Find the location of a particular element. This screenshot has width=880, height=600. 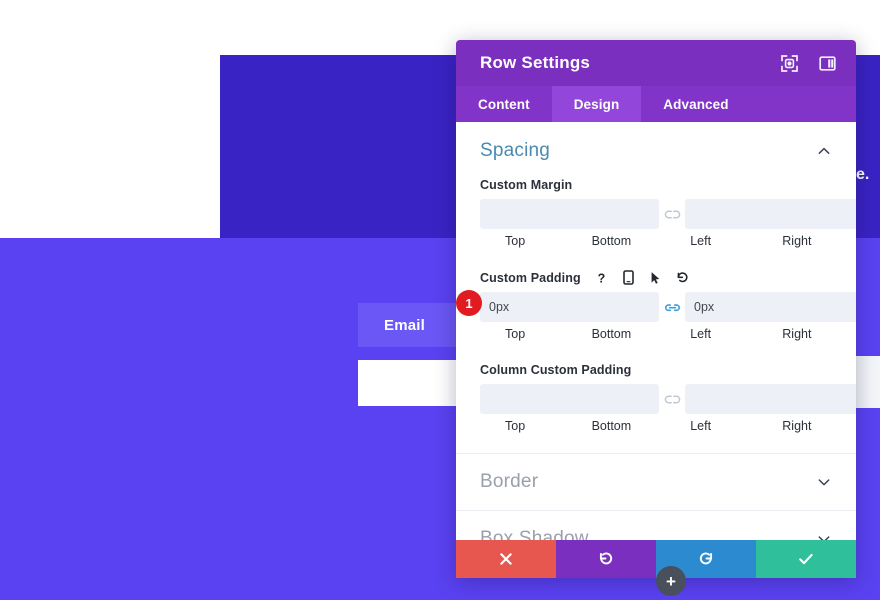

cursor-icon is located at coordinates (656, 277).